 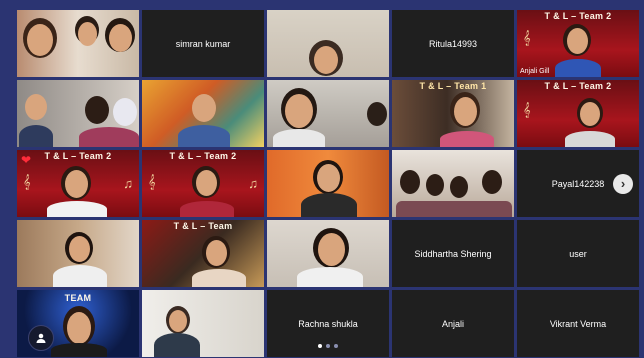 I want to click on team-banner: T & L – Team 1, so click(x=453, y=86).